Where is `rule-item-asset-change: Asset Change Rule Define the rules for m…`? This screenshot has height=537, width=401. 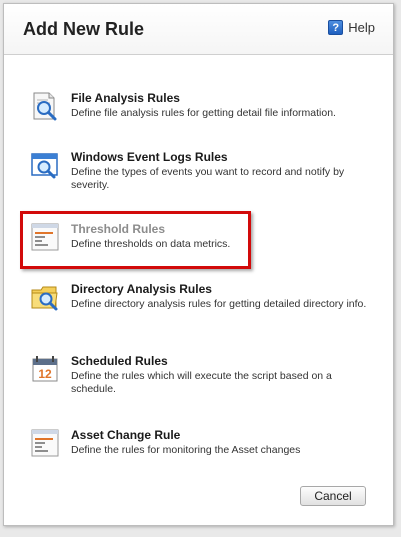 rule-item-asset-change: Asset Change Rule Define the rules for m… is located at coordinates (200, 443).